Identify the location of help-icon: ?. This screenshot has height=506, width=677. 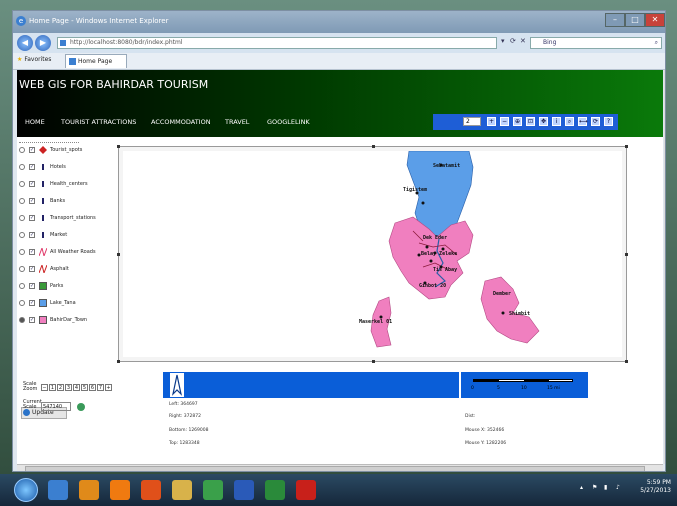
(608, 121).